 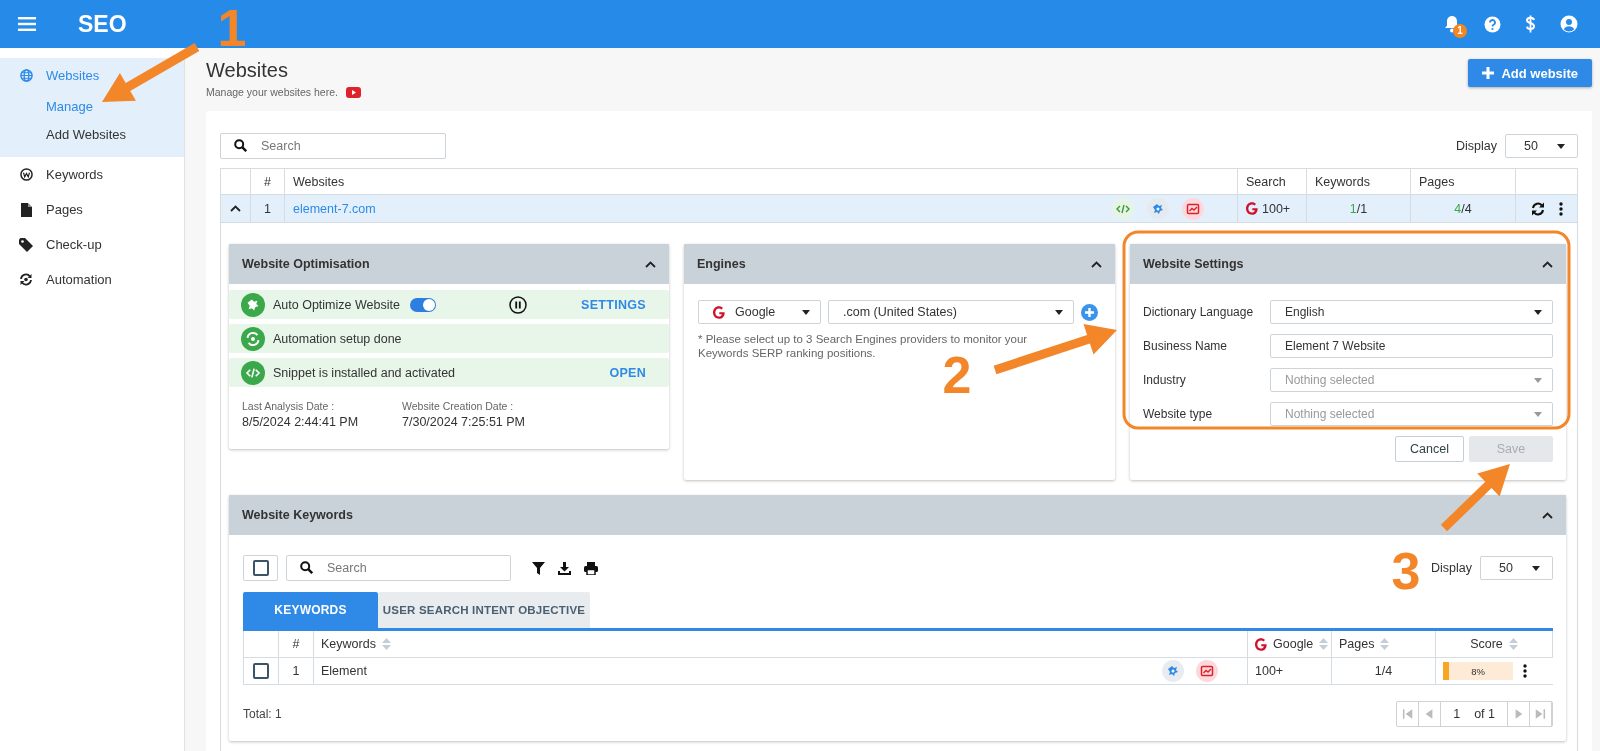 What do you see at coordinates (422, 304) in the screenshot?
I see `toggle-switch` at bounding box center [422, 304].